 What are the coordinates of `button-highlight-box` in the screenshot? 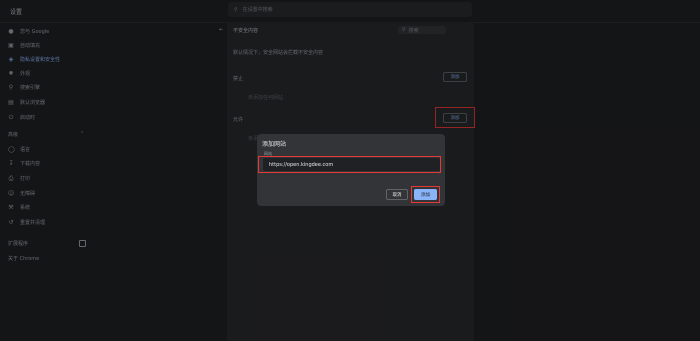 It's located at (425, 194).